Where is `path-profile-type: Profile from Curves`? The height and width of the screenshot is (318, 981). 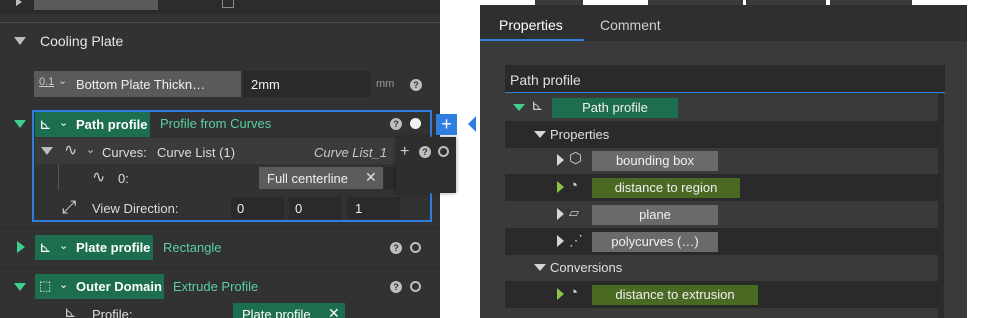 path-profile-type: Profile from Curves is located at coordinates (216, 123).